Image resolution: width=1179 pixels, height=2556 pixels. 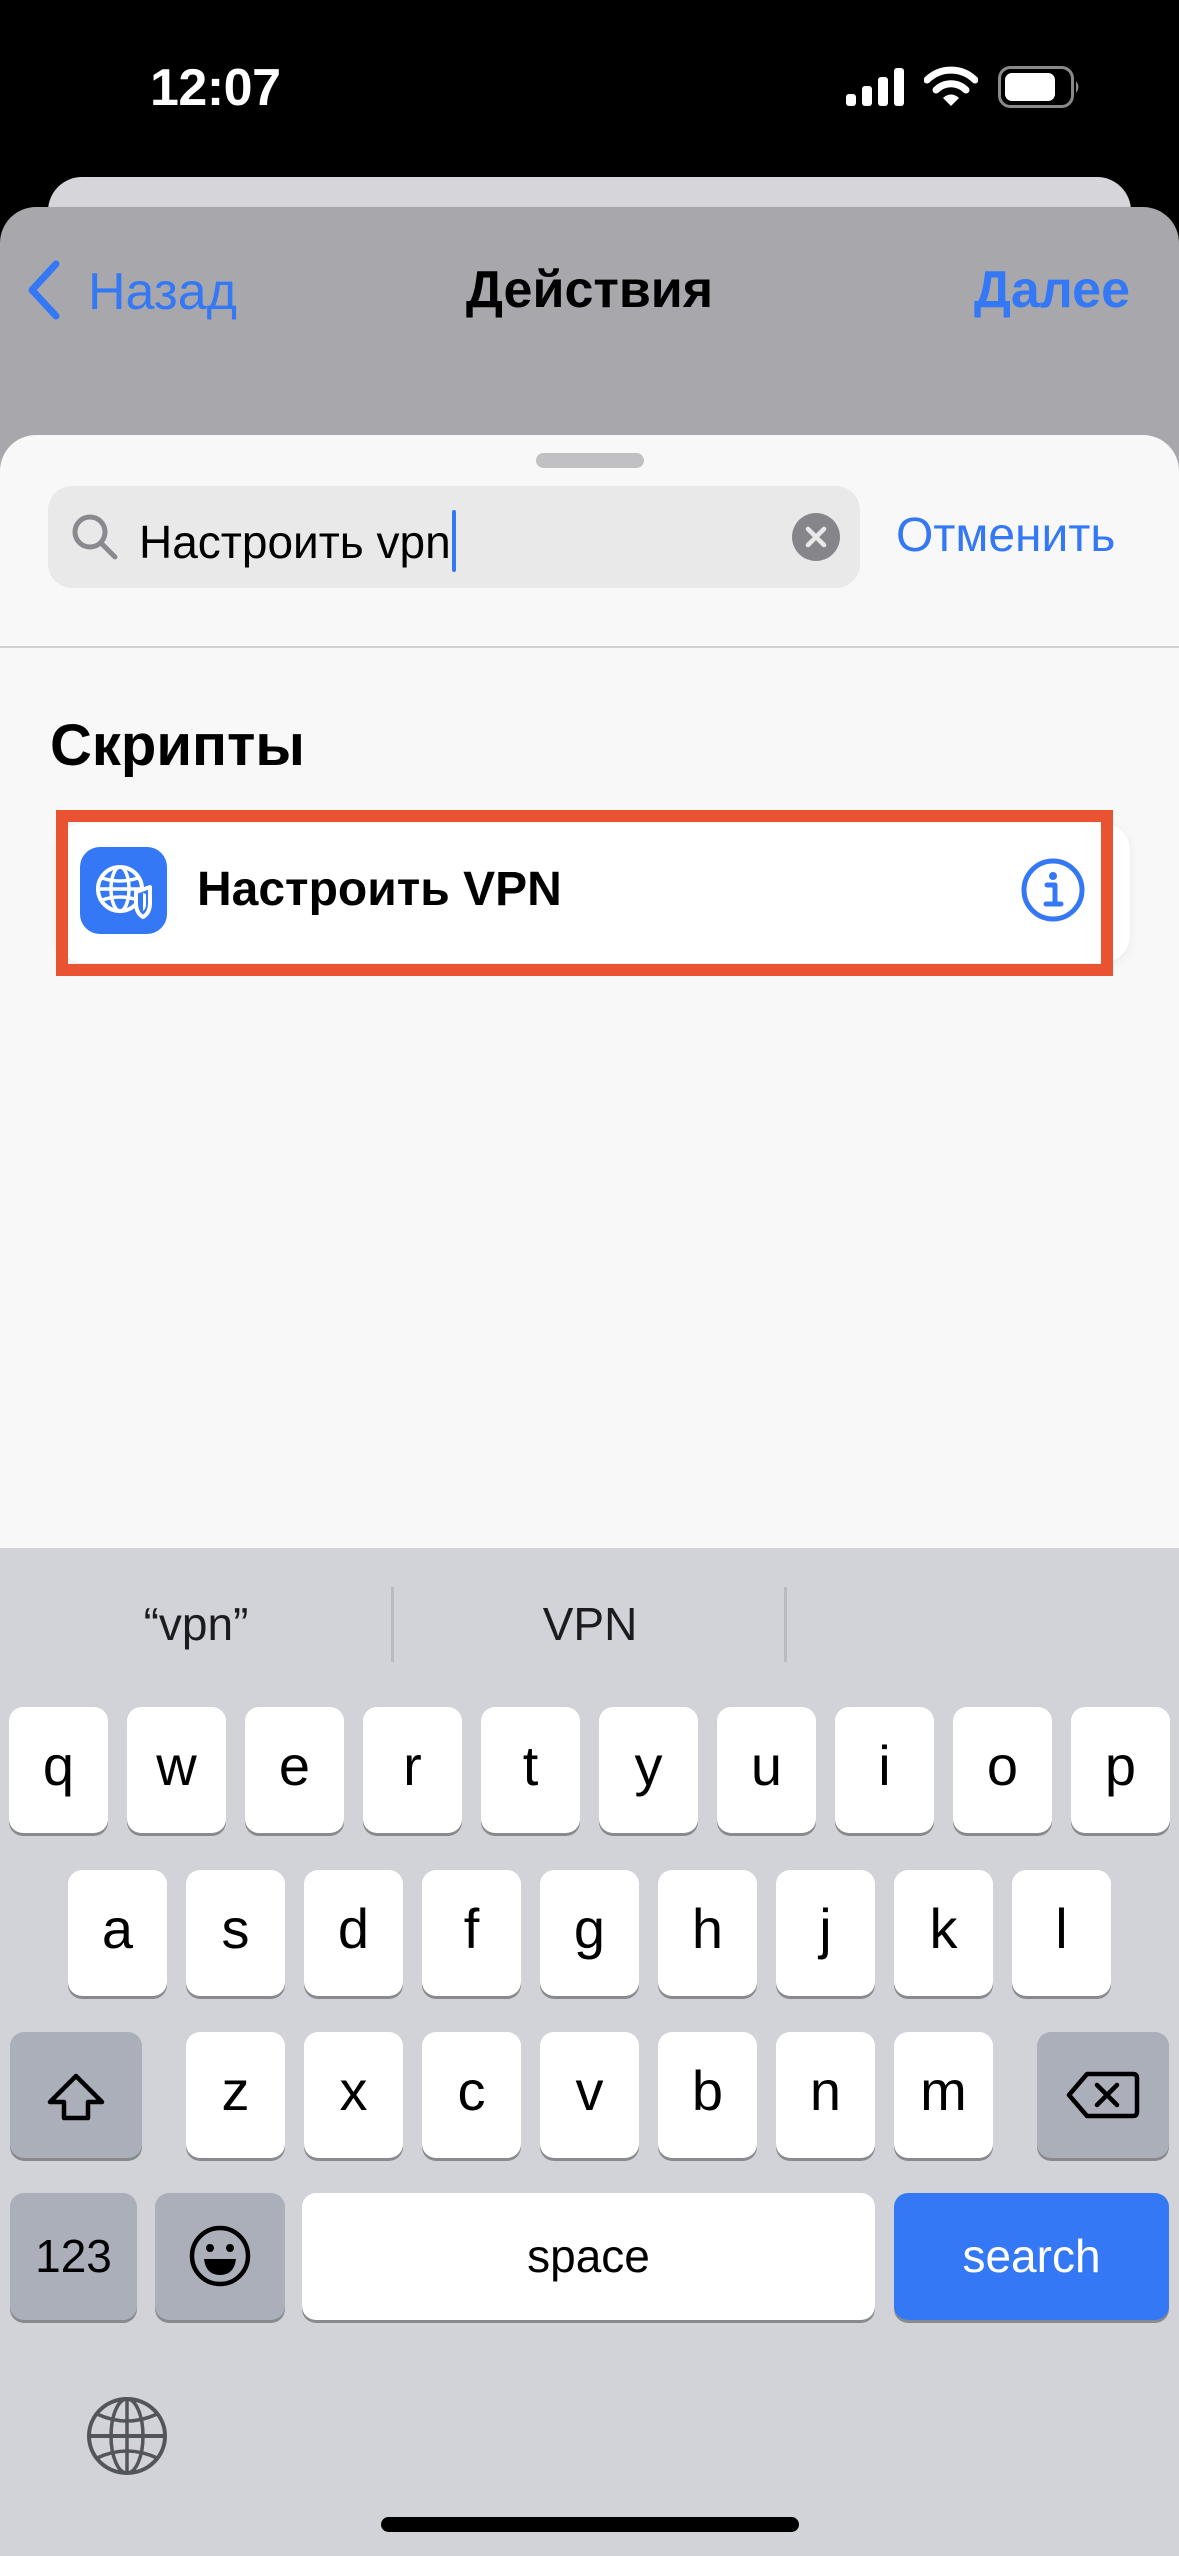 What do you see at coordinates (1031, 2256) in the screenshot?
I see `search-key: search` at bounding box center [1031, 2256].